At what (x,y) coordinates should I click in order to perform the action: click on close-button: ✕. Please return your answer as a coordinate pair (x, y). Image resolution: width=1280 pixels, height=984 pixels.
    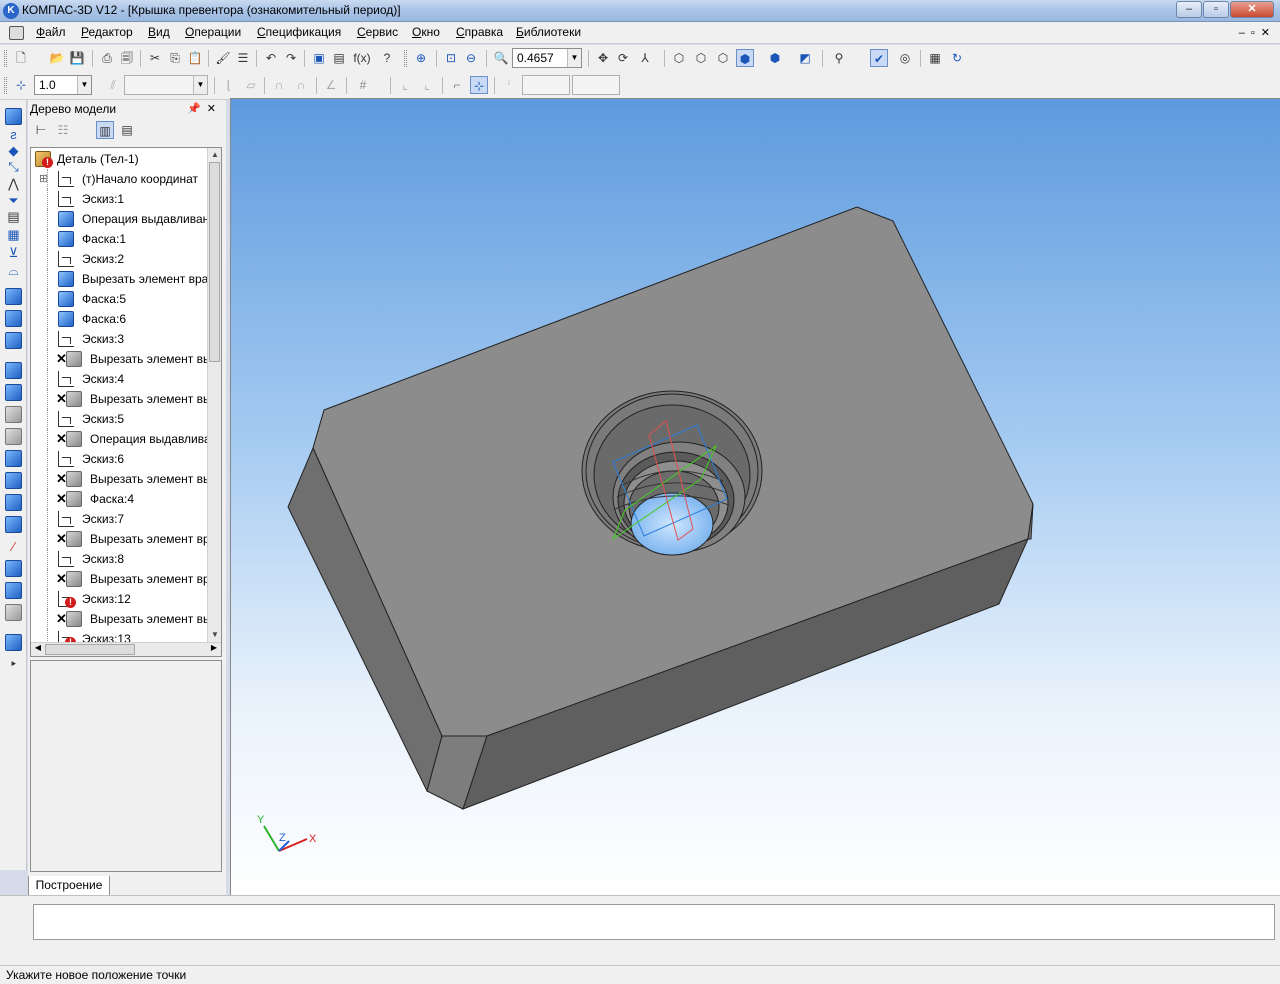
    Looking at the image, I should click on (1252, 9).